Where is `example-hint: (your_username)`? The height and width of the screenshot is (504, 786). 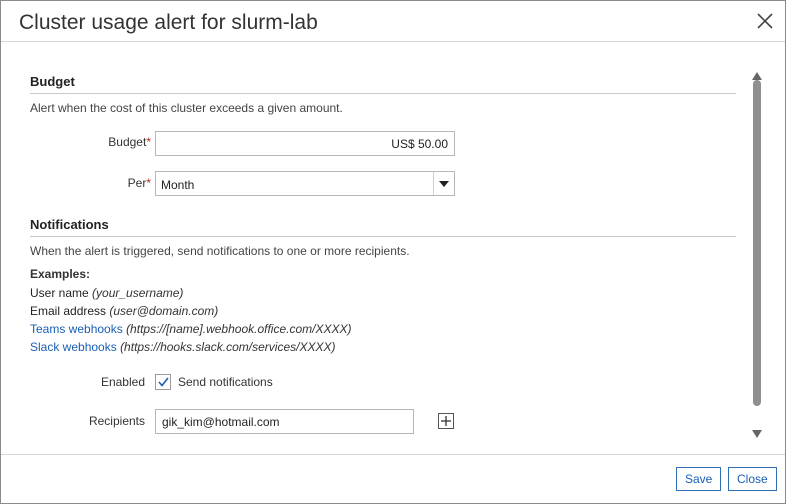
example-hint: (your_username) is located at coordinates (138, 293).